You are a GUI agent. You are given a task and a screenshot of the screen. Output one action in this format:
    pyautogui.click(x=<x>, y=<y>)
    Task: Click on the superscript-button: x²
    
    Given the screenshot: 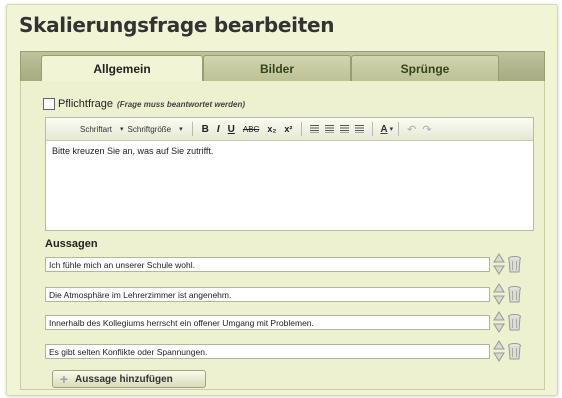 What is the action you would take?
    pyautogui.click(x=288, y=129)
    